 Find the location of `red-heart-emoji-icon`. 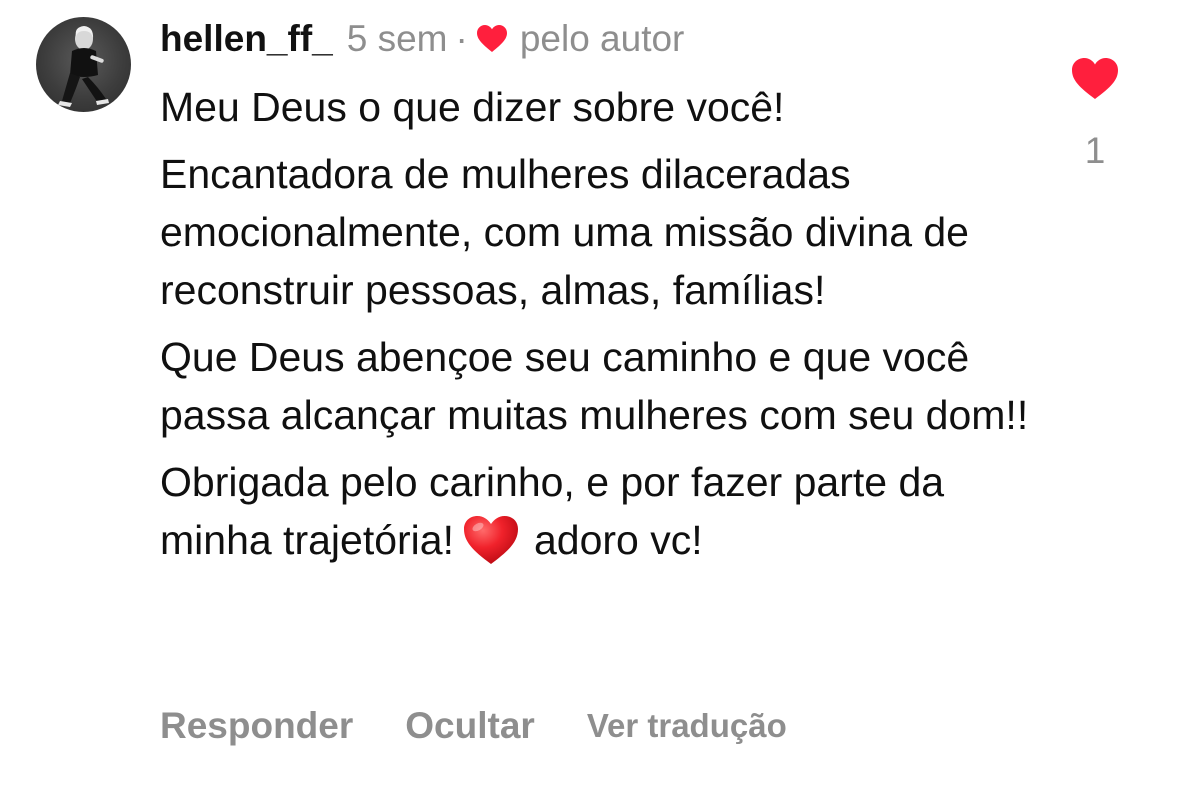

red-heart-emoji-icon is located at coordinates (490, 540).